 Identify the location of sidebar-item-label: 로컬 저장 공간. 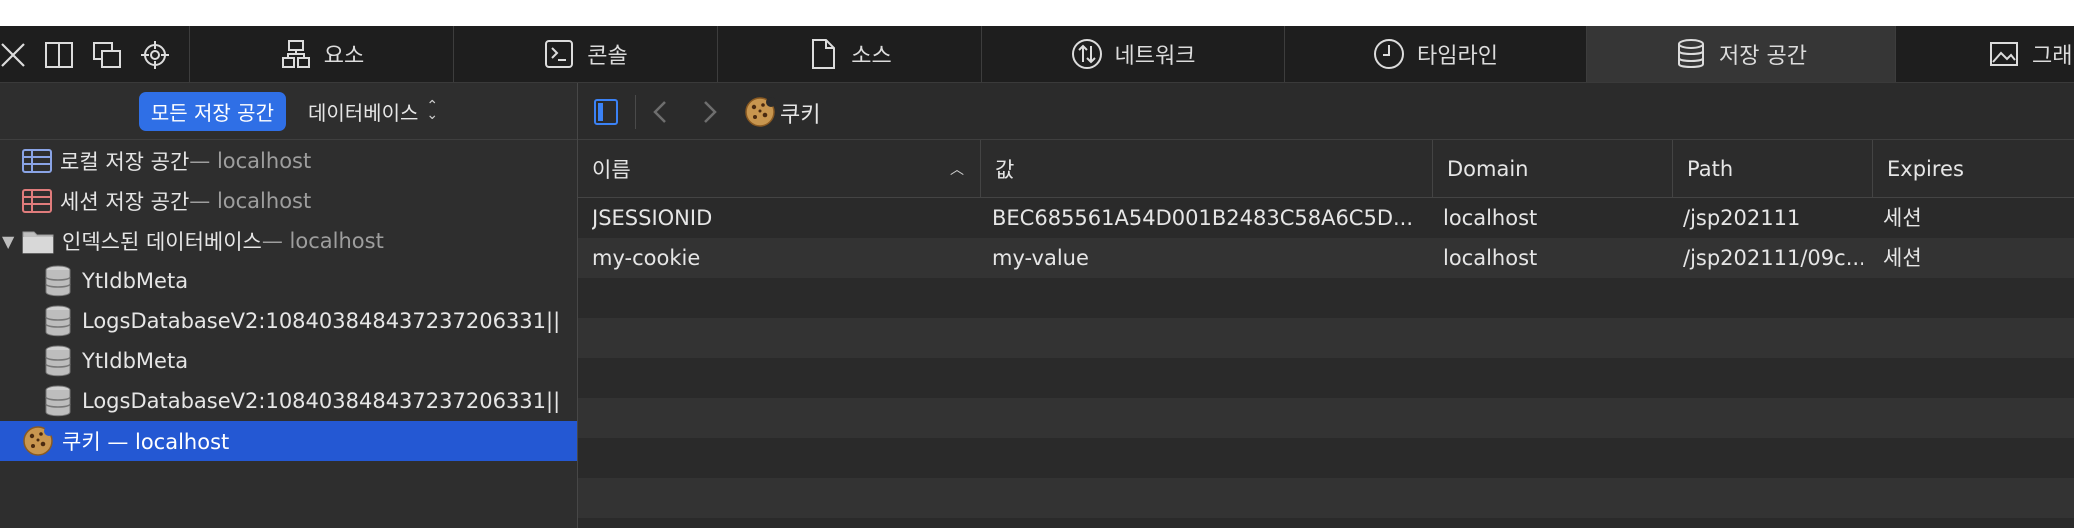
(125, 162).